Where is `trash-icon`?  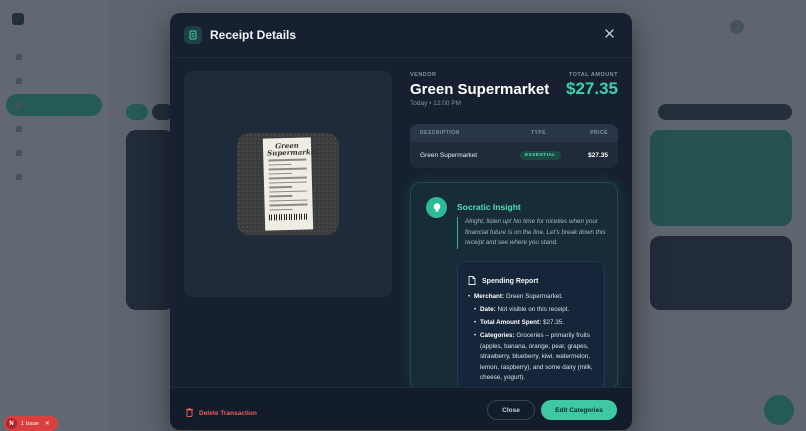
trash-icon is located at coordinates (189, 413).